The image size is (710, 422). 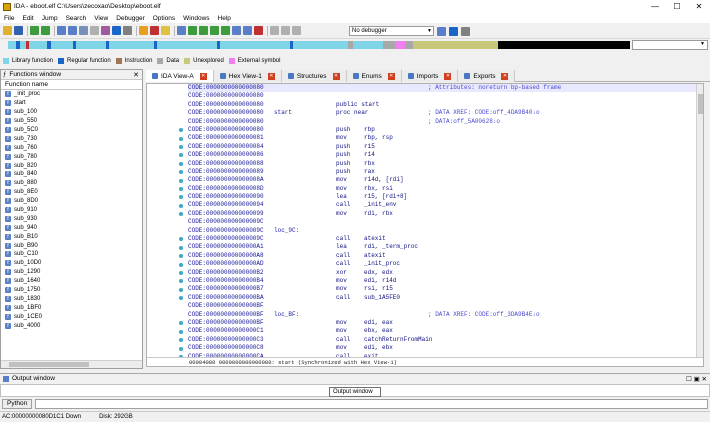 I want to click on function-list-item: f sub_1290, so click(x=71, y=272).